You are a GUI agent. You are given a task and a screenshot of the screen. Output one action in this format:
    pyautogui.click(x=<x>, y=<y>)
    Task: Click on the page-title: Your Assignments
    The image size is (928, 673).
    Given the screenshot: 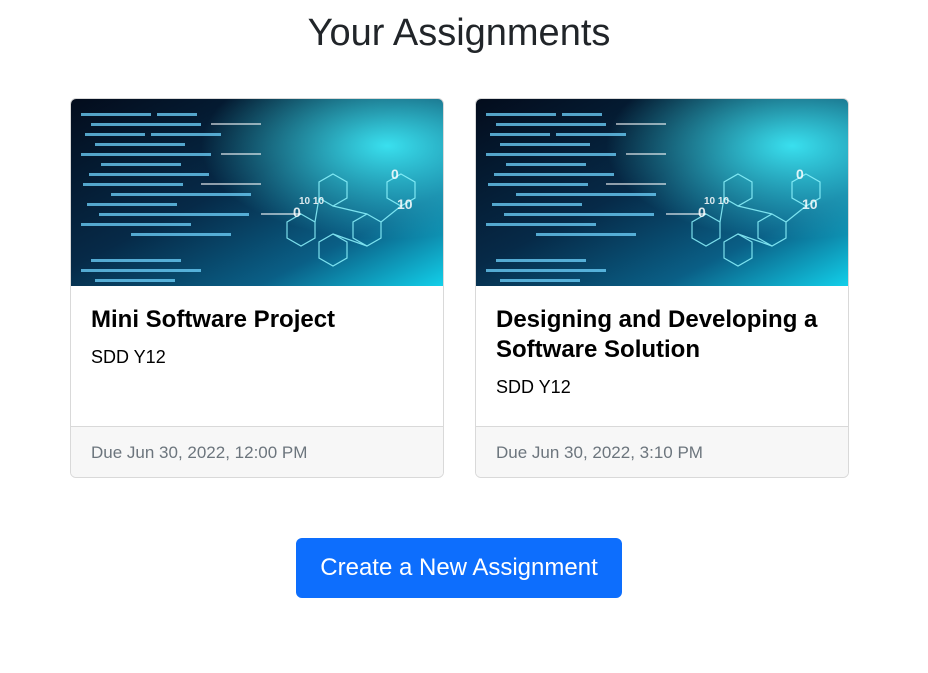 What is the action you would take?
    pyautogui.click(x=459, y=33)
    